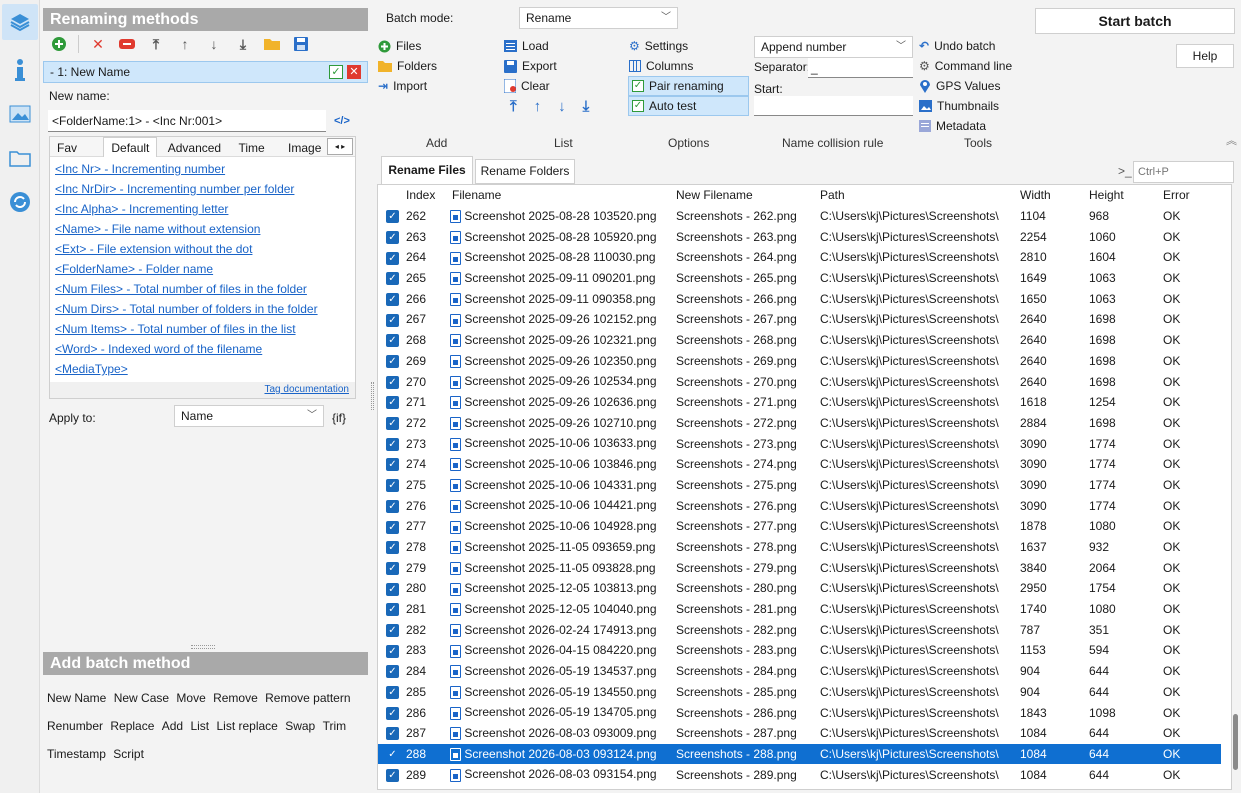 The image size is (1241, 793). I want to click on search-input, so click(1183, 172).